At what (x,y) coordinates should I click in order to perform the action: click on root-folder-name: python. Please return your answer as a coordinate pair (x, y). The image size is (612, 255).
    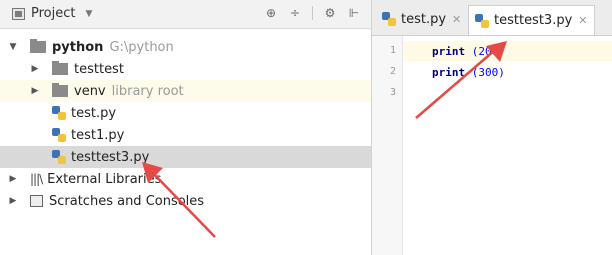
    Looking at the image, I should click on (78, 47).